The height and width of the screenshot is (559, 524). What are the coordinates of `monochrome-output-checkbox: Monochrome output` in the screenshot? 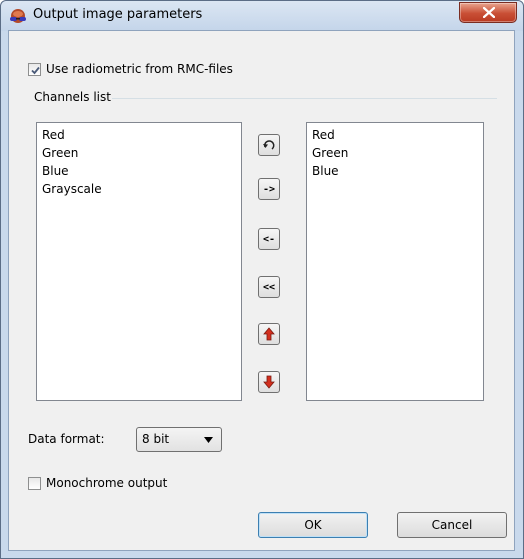 It's located at (97, 483).